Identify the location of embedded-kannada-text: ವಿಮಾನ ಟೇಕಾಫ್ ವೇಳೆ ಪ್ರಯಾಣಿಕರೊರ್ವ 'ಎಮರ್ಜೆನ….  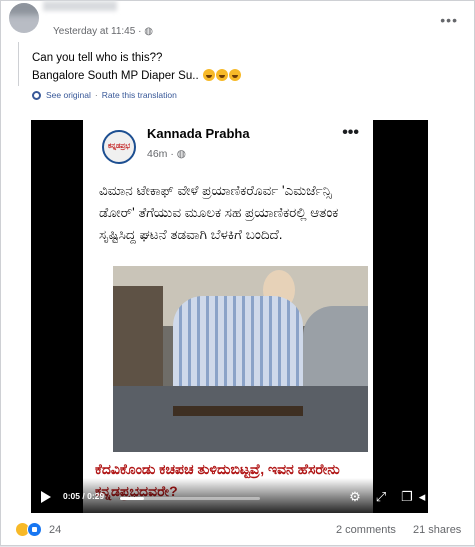
(219, 212).